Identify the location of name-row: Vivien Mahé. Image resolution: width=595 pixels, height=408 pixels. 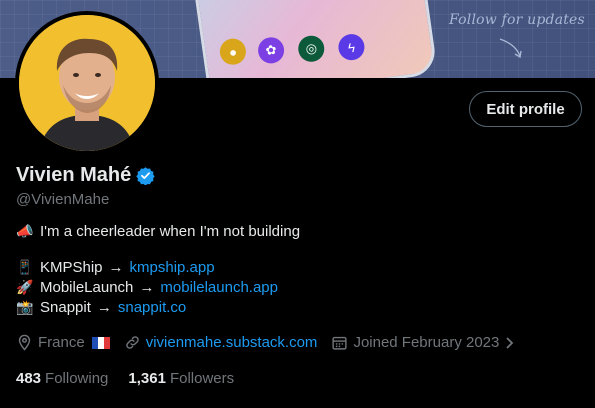
(85, 175).